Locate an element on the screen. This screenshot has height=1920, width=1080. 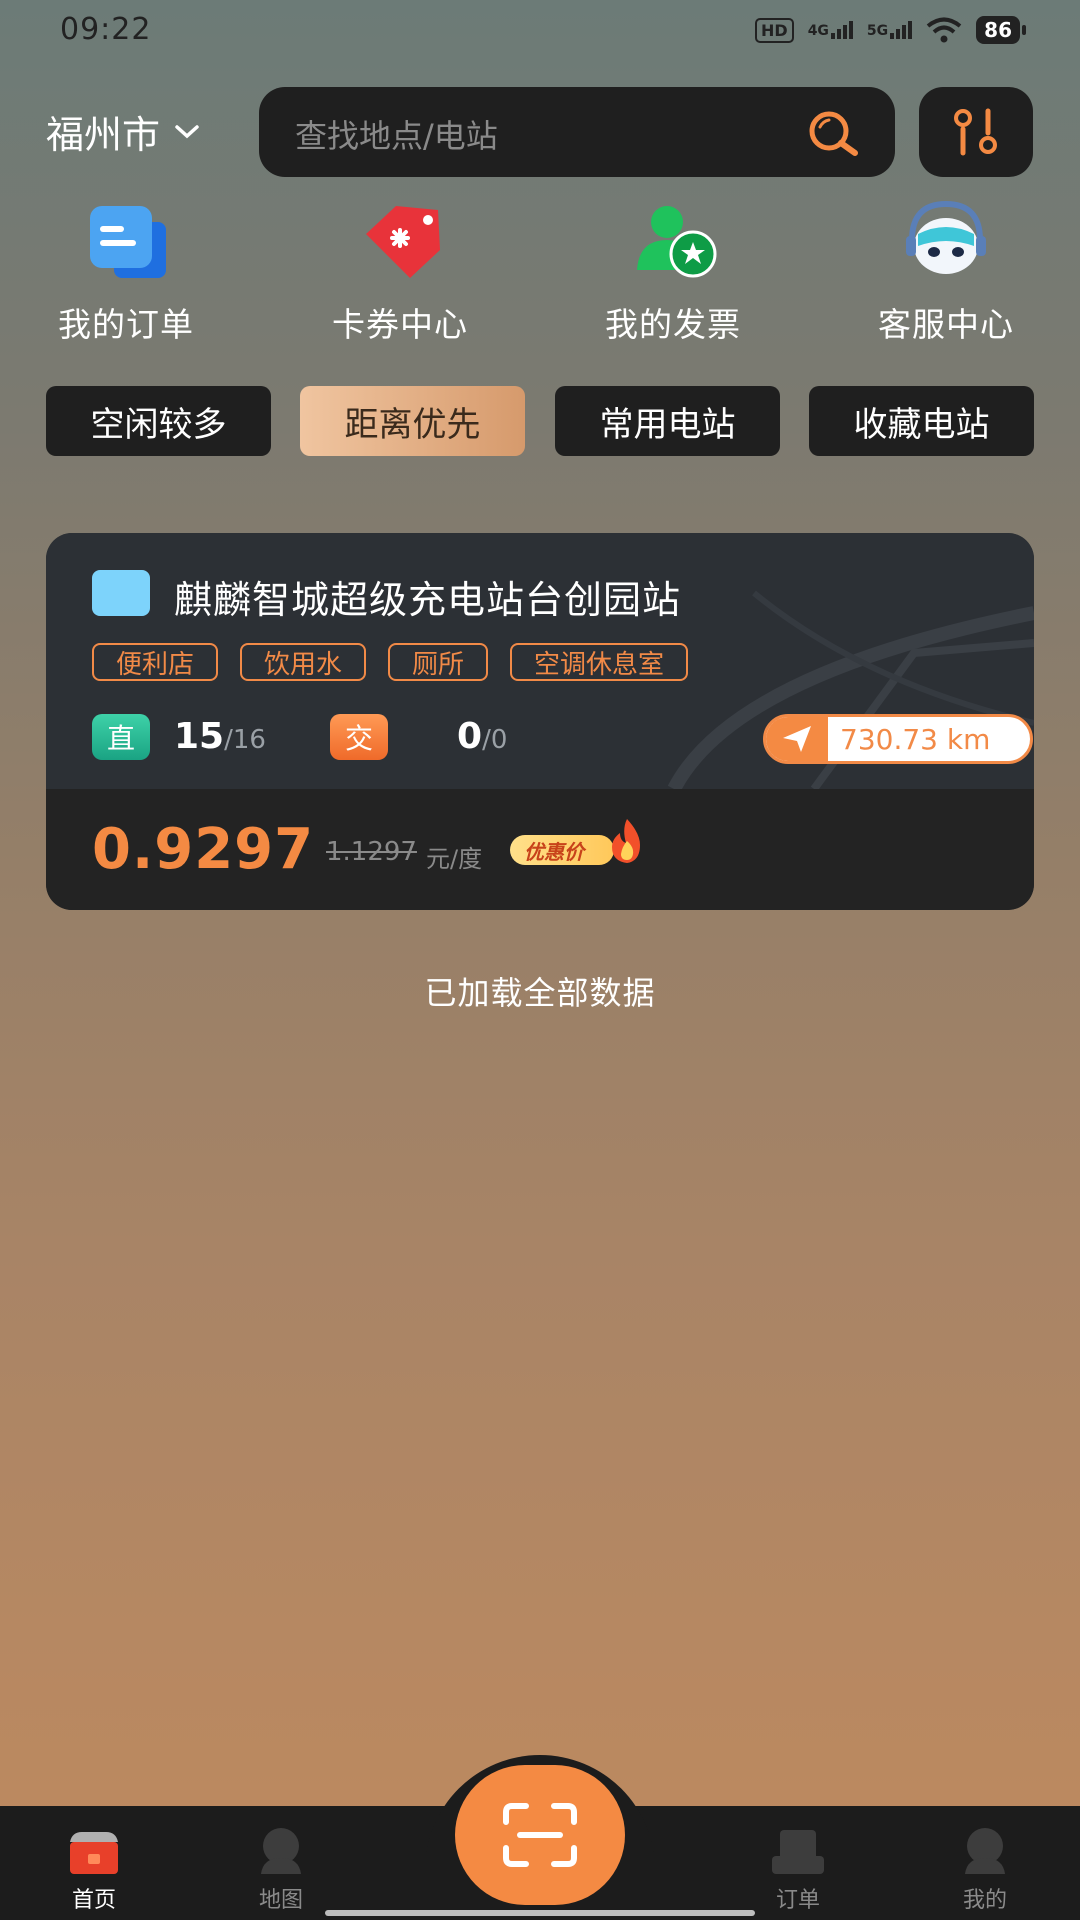
amenity-tag: 空调休息室 is located at coordinates (599, 662).